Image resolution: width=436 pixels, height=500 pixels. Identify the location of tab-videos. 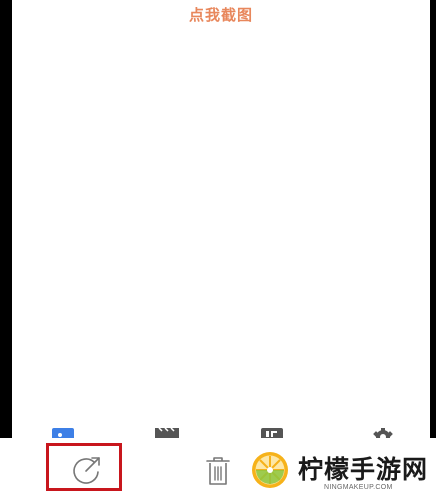
(165, 429).